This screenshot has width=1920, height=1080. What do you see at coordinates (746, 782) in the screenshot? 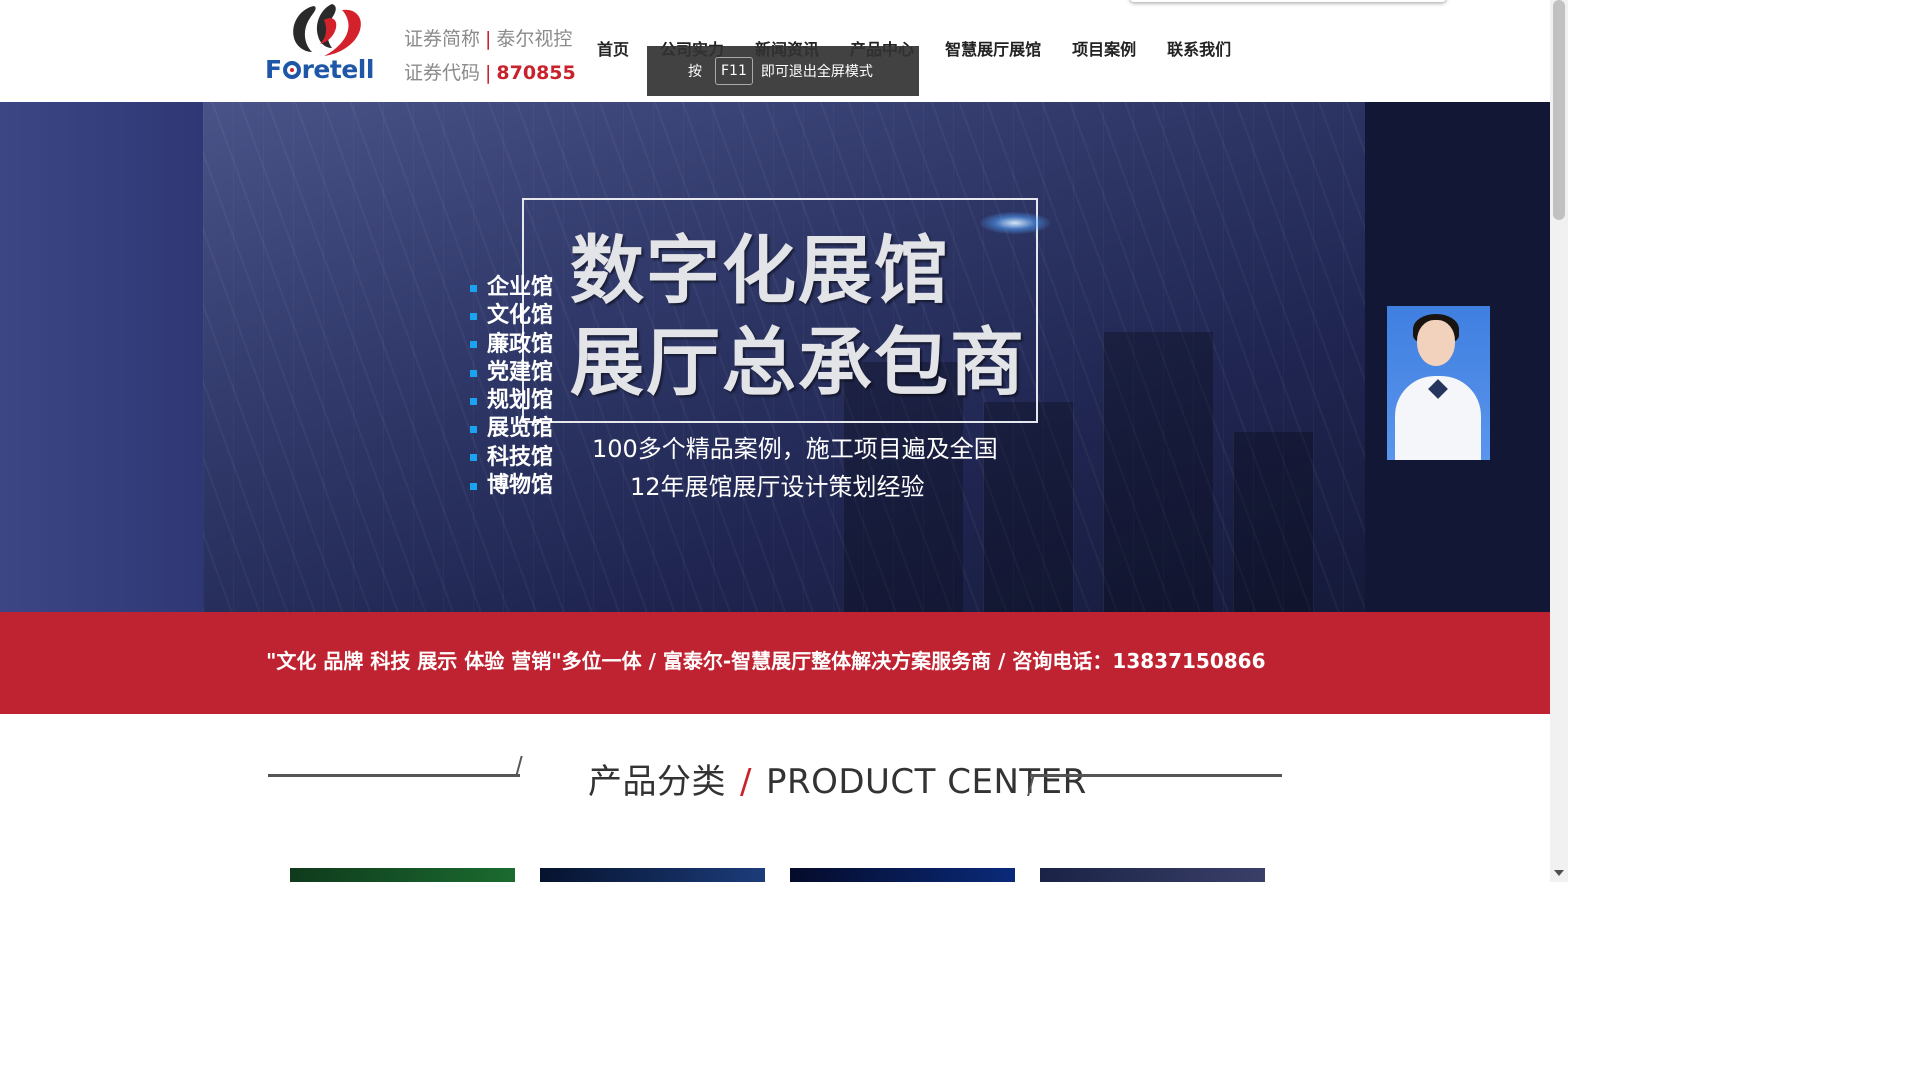
I see `title-slash: /` at bounding box center [746, 782].